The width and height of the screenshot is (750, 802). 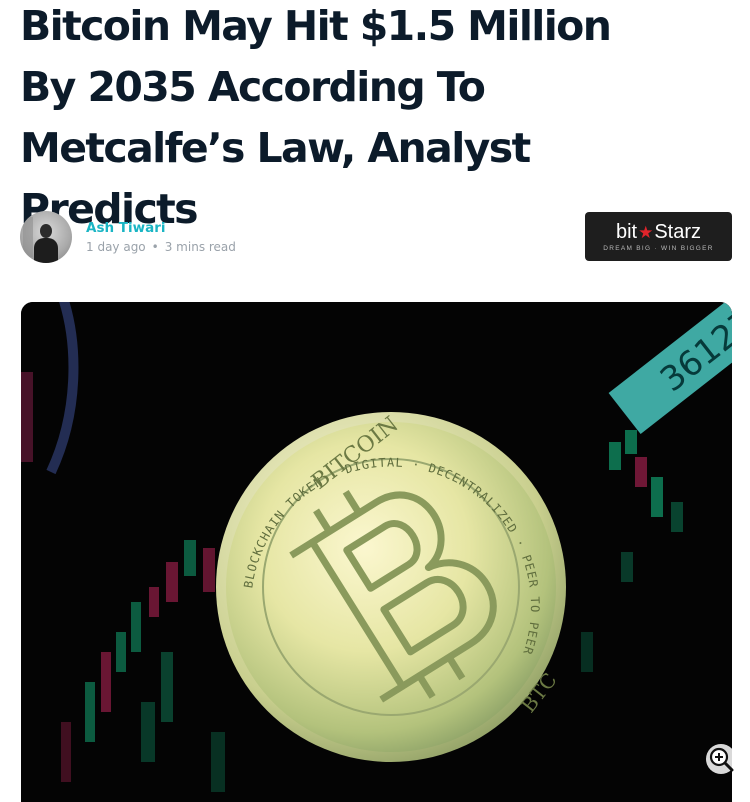 I want to click on sponsor-banner: bit★Starz DREAM BIG · WIN BIGGER, so click(x=658, y=236).